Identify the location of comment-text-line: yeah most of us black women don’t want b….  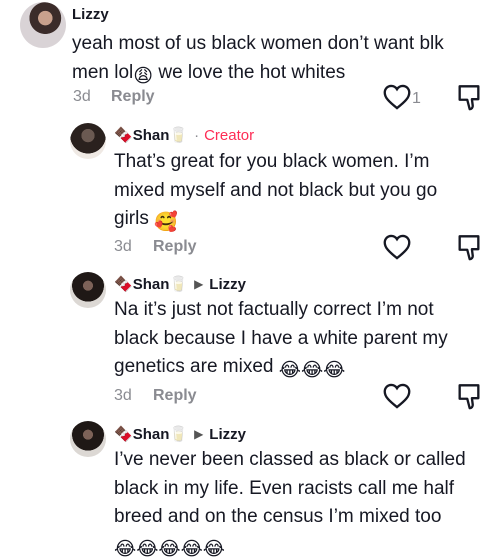
(258, 43).